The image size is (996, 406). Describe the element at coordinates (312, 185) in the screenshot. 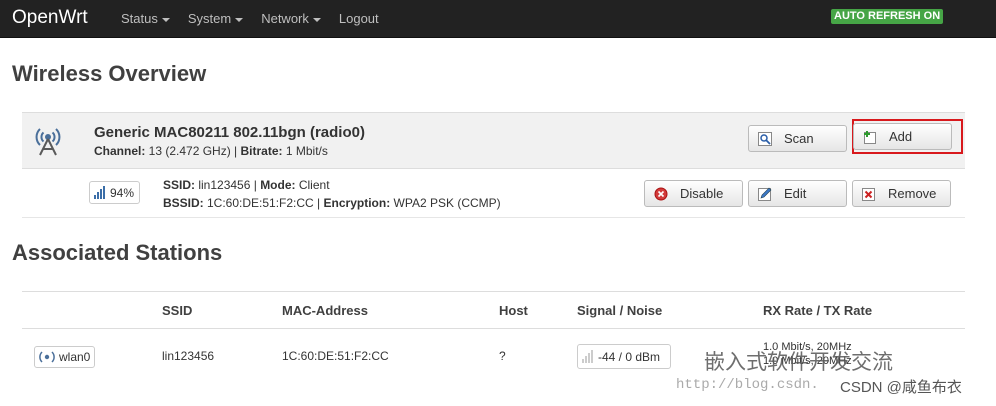

I see `mode-value: Client` at that location.